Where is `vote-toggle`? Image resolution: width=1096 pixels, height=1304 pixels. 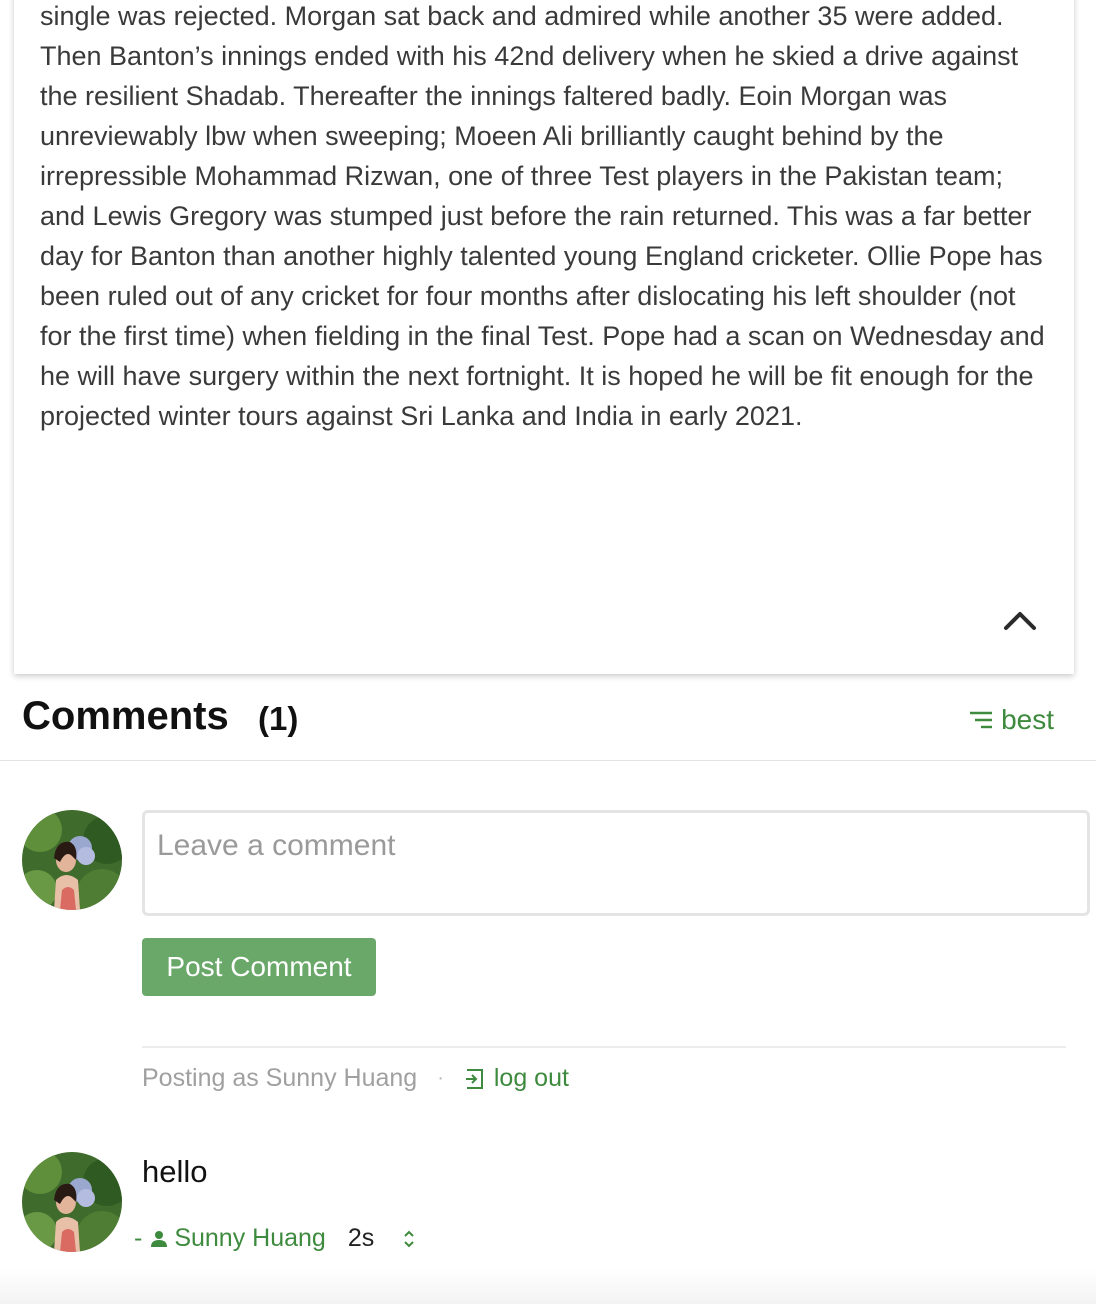
vote-toggle is located at coordinates (409, 1239).